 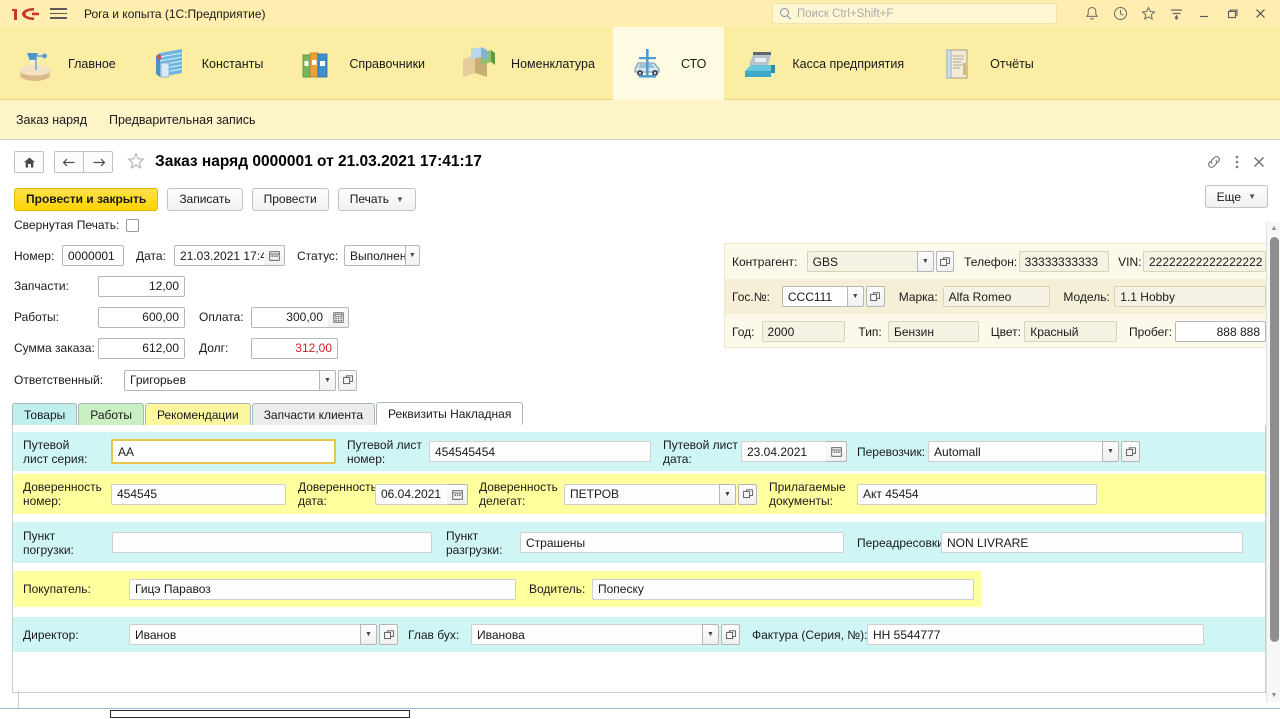 What do you see at coordinates (412, 255) in the screenshot?
I see `status-dropdown-icon: ▼` at bounding box center [412, 255].